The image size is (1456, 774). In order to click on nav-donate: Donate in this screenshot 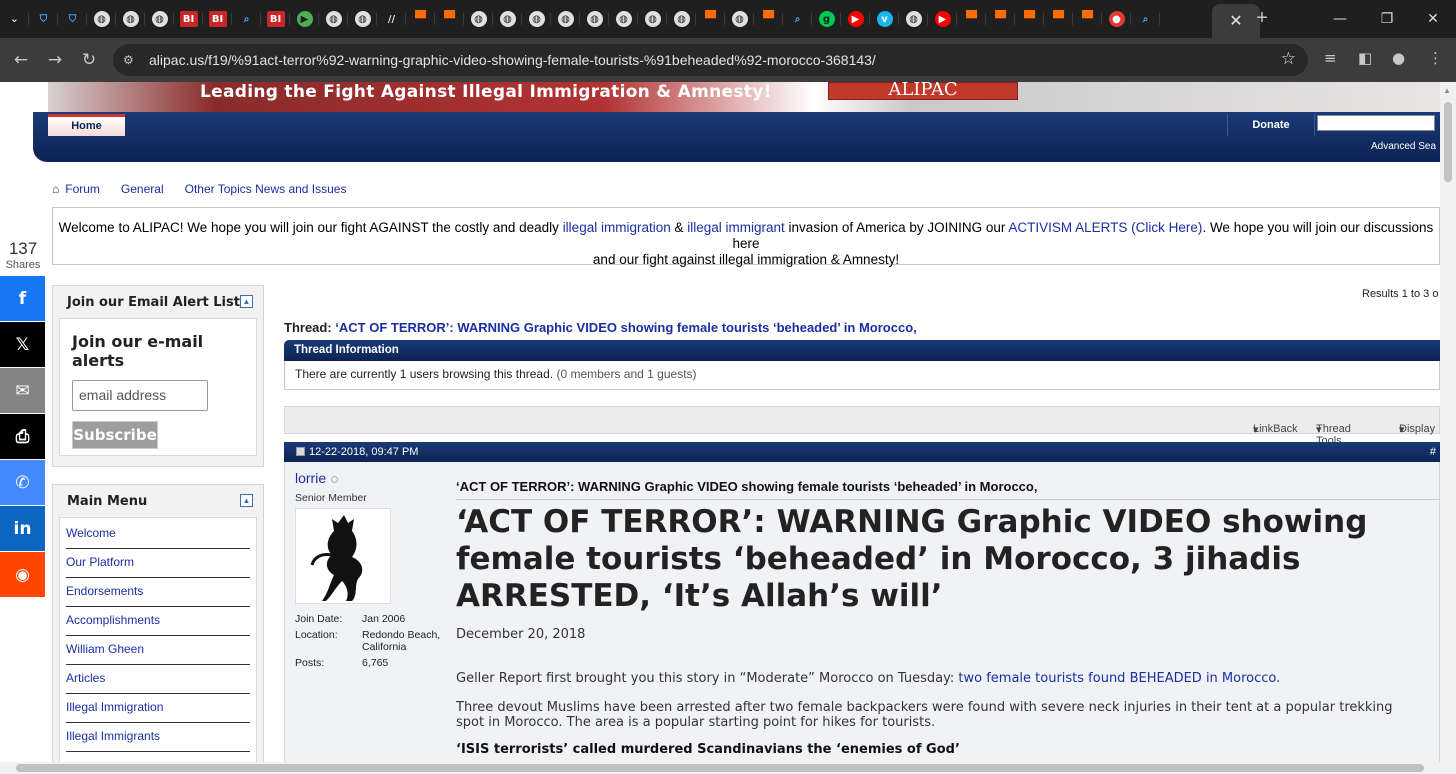, I will do `click(1271, 125)`.